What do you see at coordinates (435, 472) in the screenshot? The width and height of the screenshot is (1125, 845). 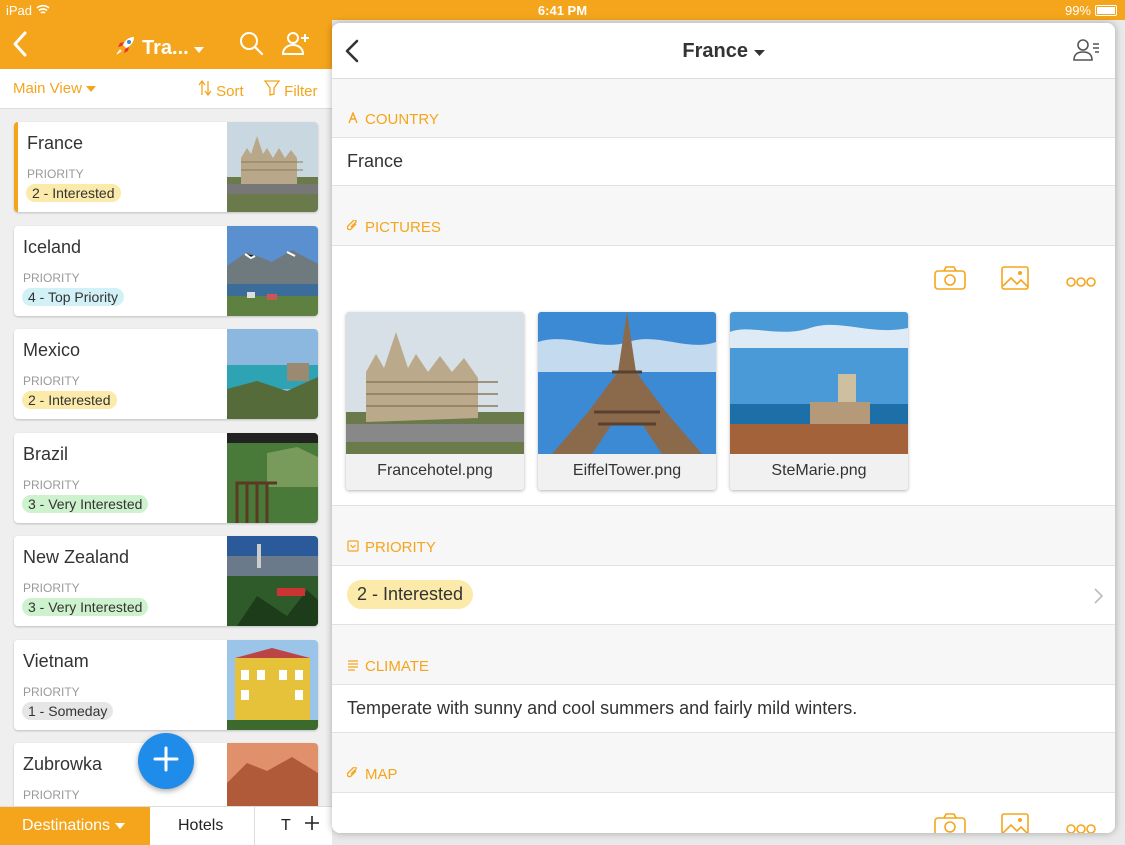 I see `picture-caption: Francehotel.png` at bounding box center [435, 472].